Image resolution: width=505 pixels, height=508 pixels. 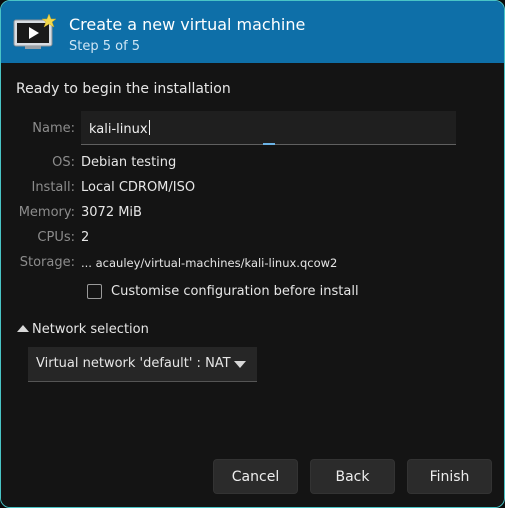 I want to click on cancel-button: Cancel, so click(x=255, y=476).